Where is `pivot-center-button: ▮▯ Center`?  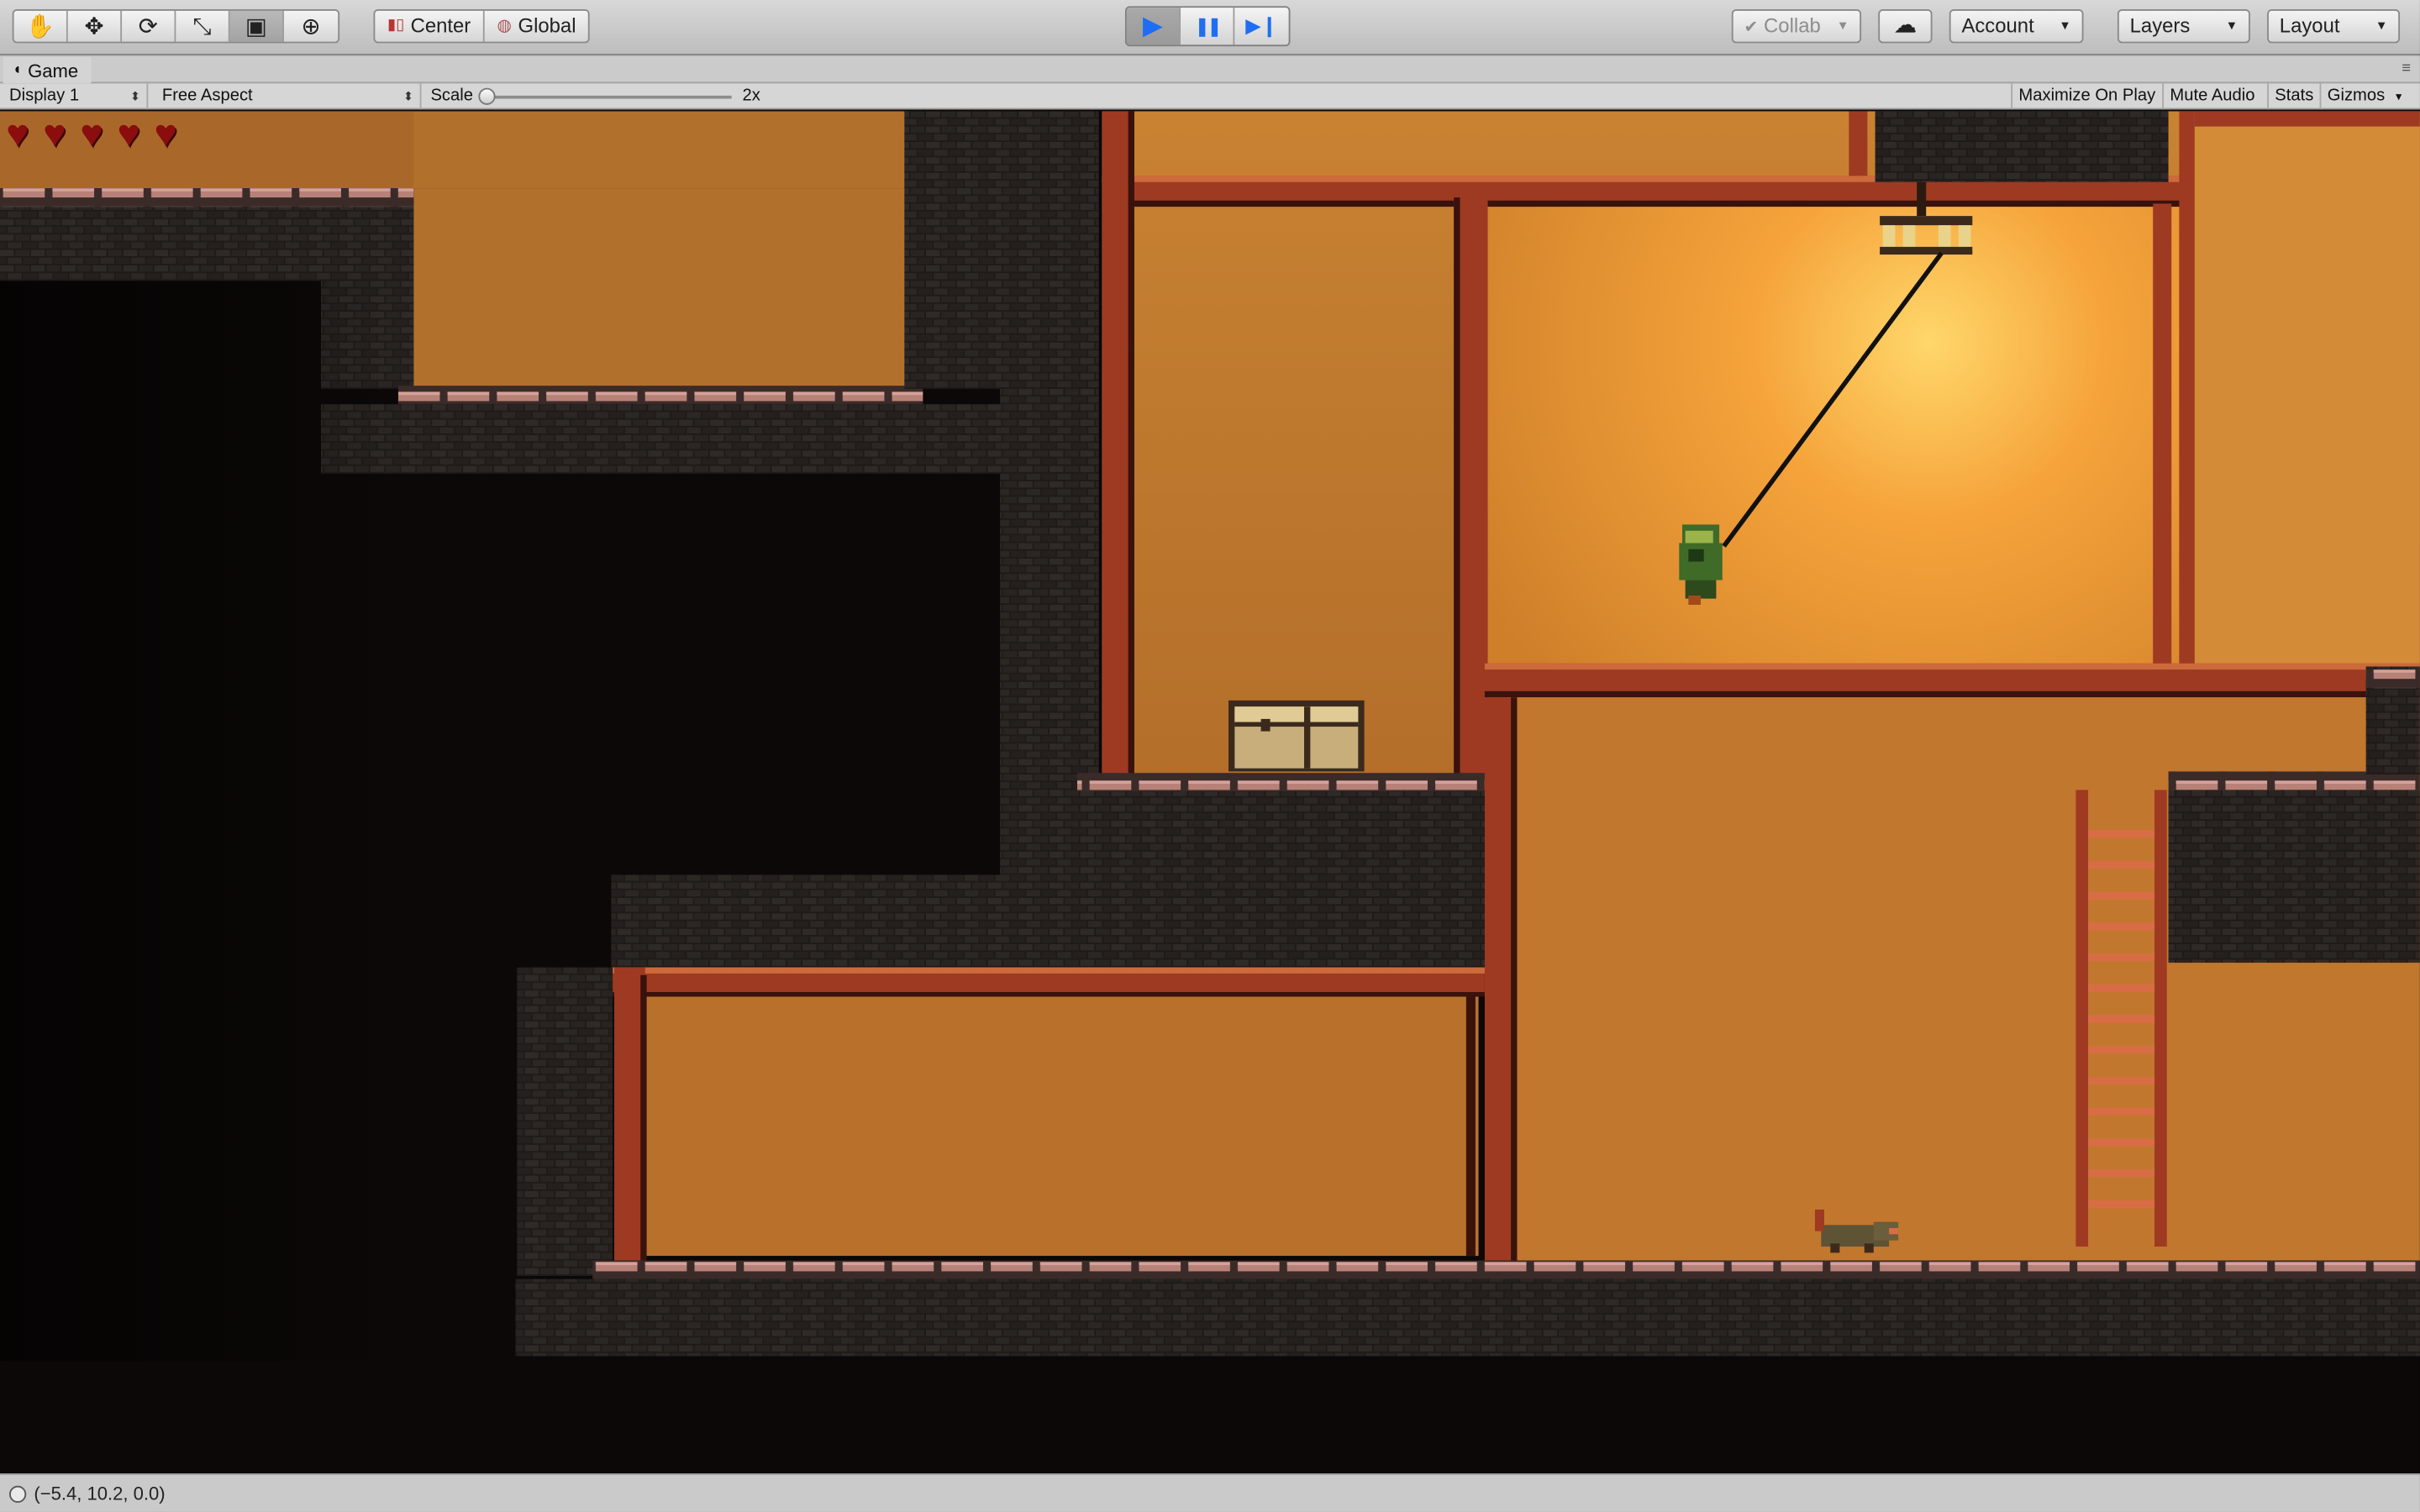
pivot-center-button: ▮▯ Center is located at coordinates (430, 26).